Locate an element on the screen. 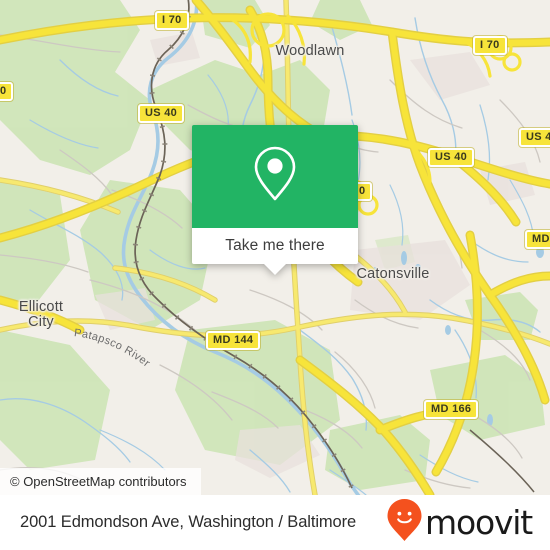 The image size is (550, 550). place-label-woodlawn: Woodlawn is located at coordinates (310, 51).